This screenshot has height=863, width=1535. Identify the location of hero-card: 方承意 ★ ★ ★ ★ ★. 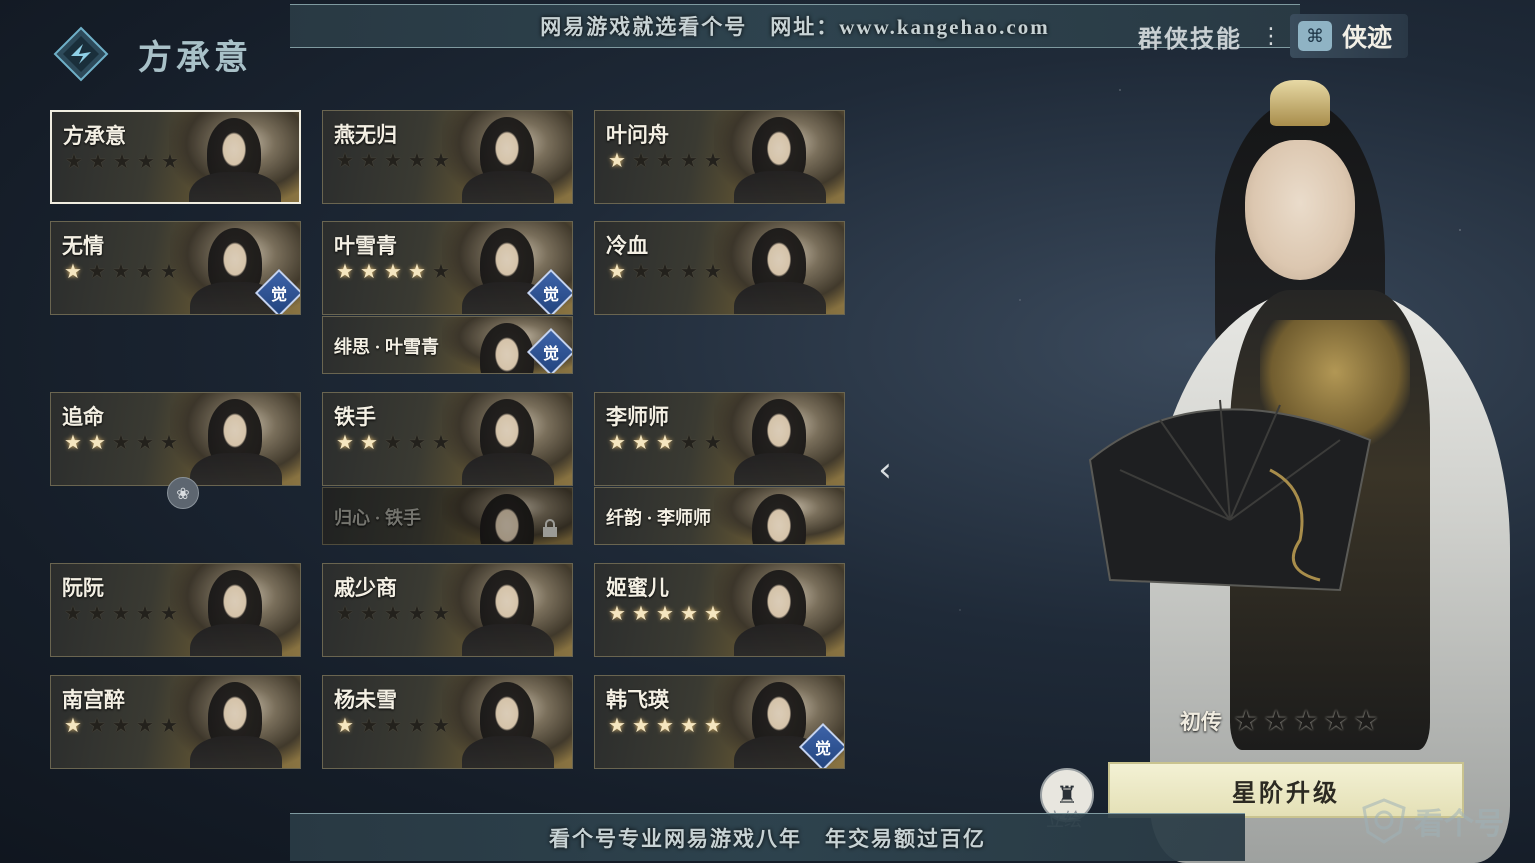
(175, 157).